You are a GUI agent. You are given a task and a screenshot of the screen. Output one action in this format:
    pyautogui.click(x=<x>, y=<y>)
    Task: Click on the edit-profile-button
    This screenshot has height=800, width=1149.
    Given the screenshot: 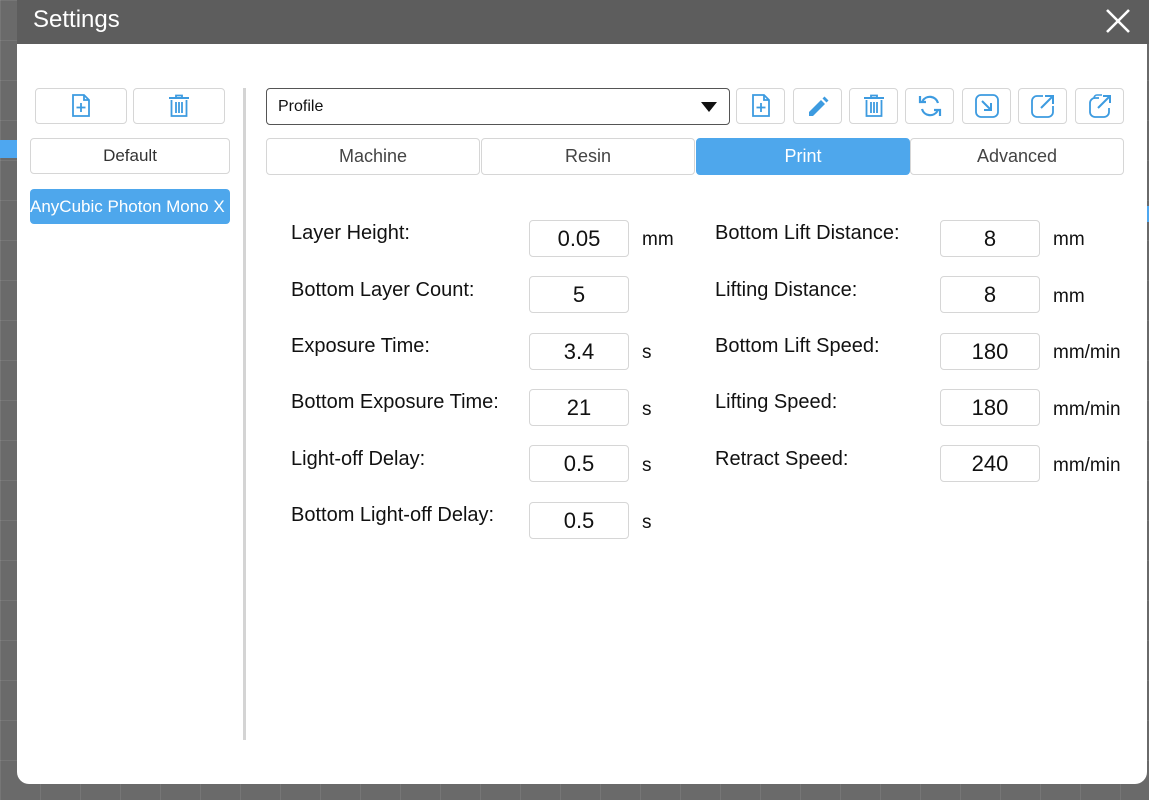 What is the action you would take?
    pyautogui.click(x=817, y=106)
    